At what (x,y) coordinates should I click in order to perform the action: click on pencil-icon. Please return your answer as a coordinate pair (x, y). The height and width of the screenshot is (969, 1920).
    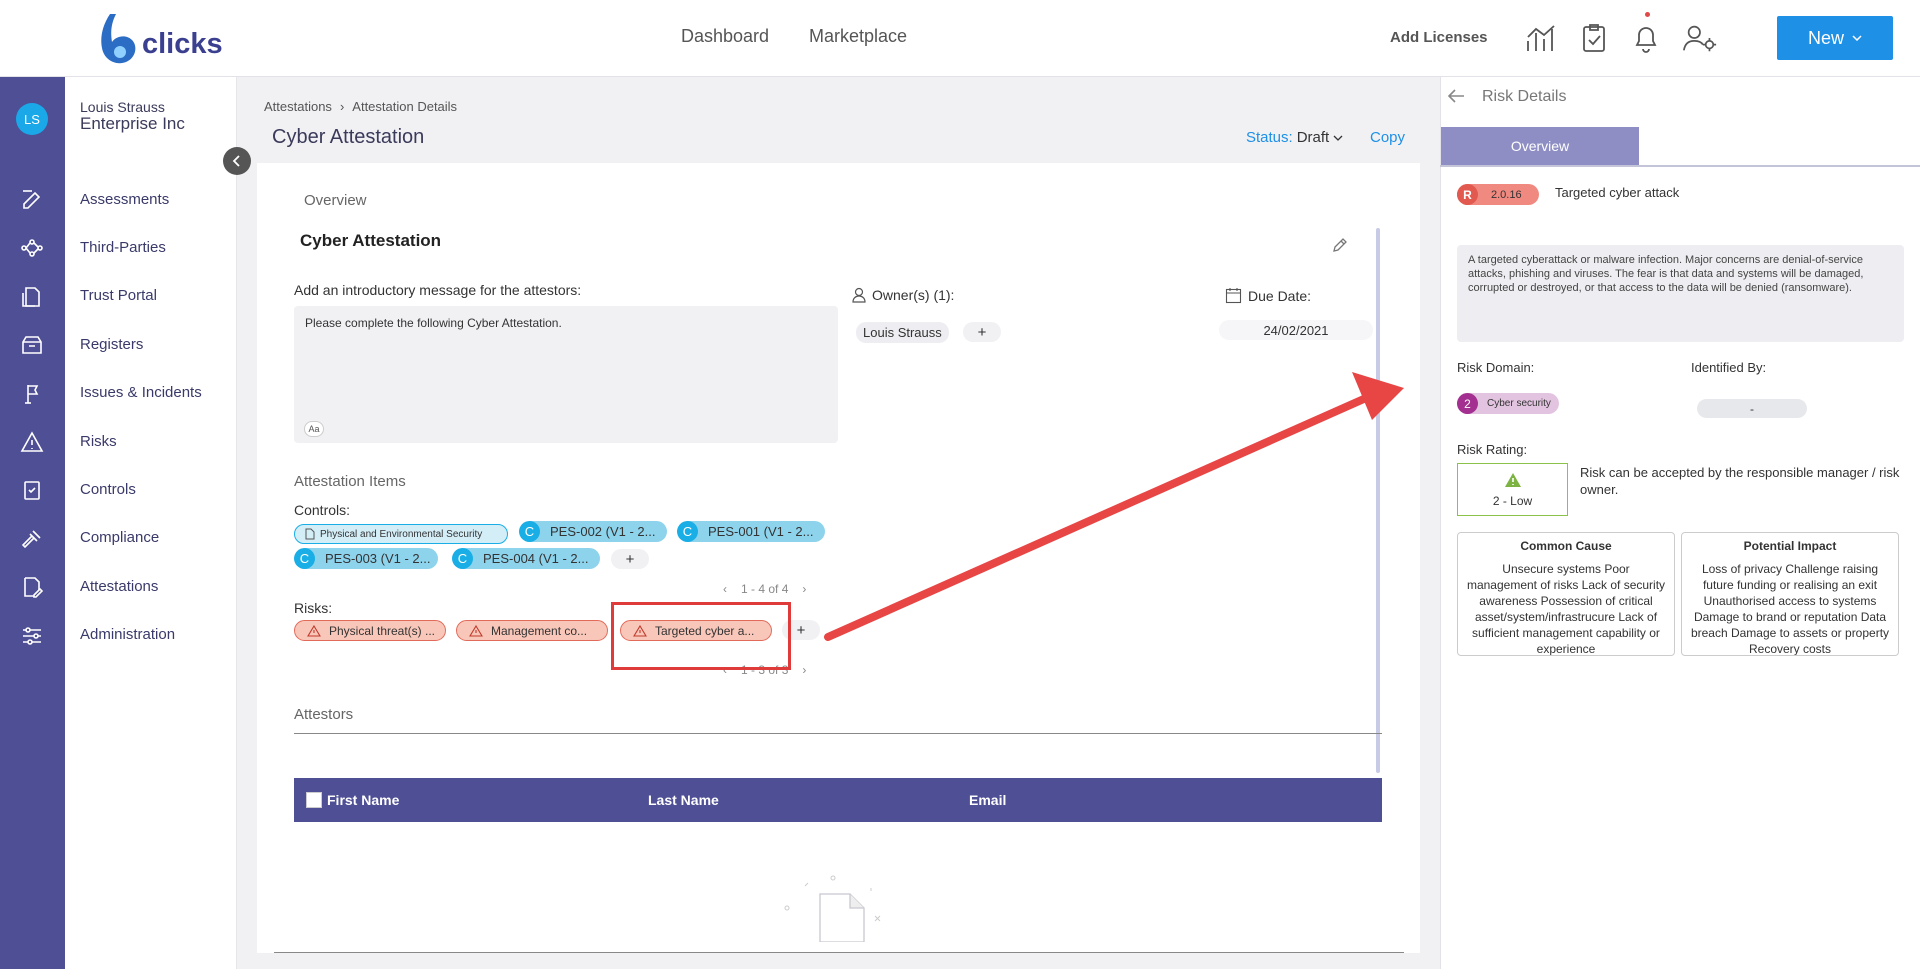
    Looking at the image, I should click on (1340, 247).